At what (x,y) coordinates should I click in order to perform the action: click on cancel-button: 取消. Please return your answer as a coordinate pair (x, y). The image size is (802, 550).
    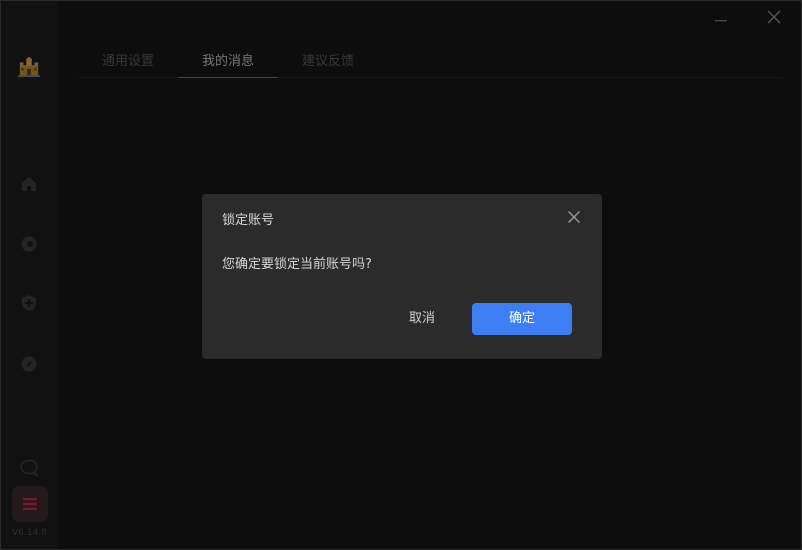
    Looking at the image, I should click on (422, 319).